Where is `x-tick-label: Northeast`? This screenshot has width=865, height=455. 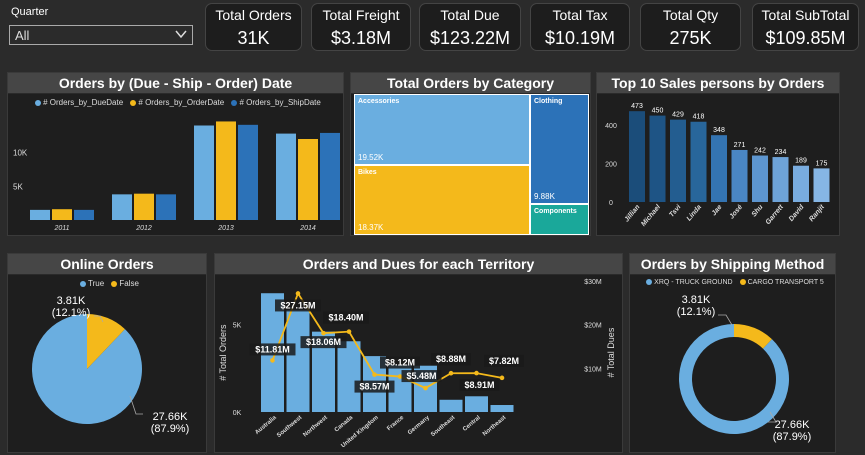 x-tick-label: Northeast is located at coordinates (494, 426).